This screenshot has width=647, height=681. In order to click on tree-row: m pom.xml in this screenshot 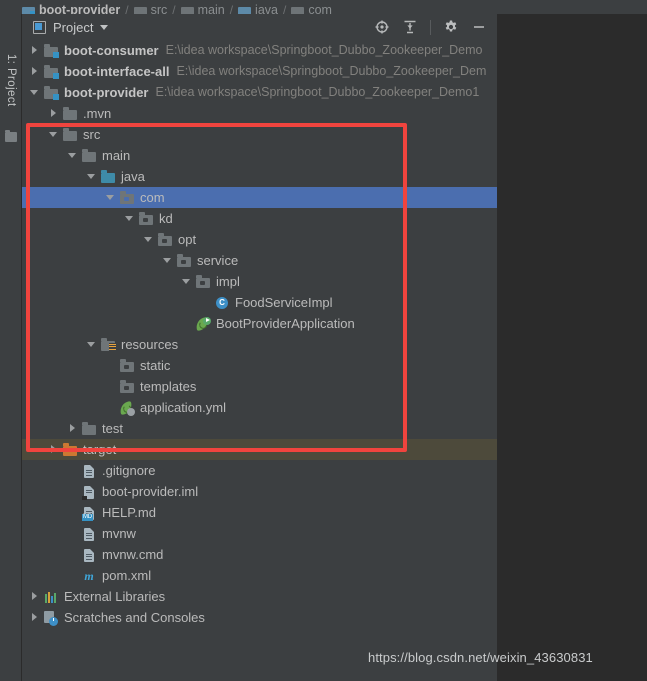, I will do `click(259, 575)`.